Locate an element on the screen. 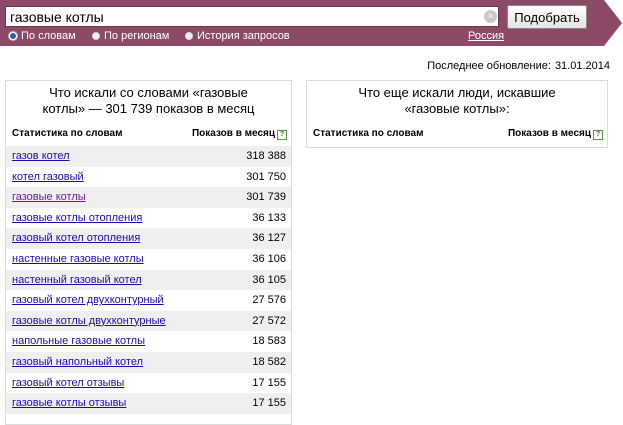 This screenshot has height=425, width=623. radio-selected-icon is located at coordinates (13, 36).